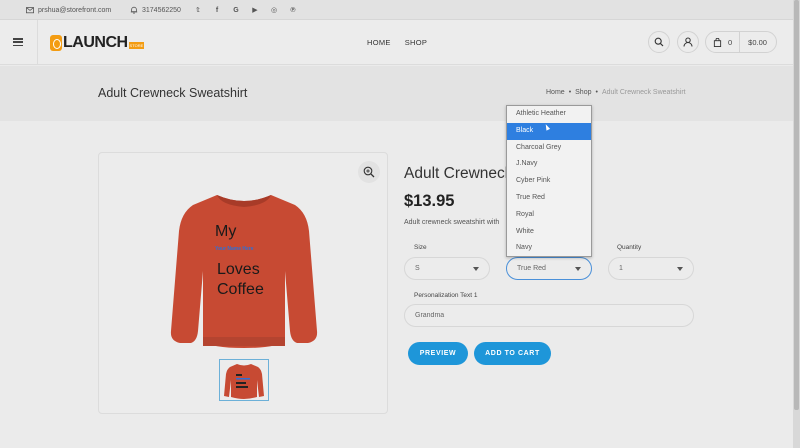  Describe the element at coordinates (238, 269) in the screenshot. I see `shirt-text-loves: Loves` at that location.